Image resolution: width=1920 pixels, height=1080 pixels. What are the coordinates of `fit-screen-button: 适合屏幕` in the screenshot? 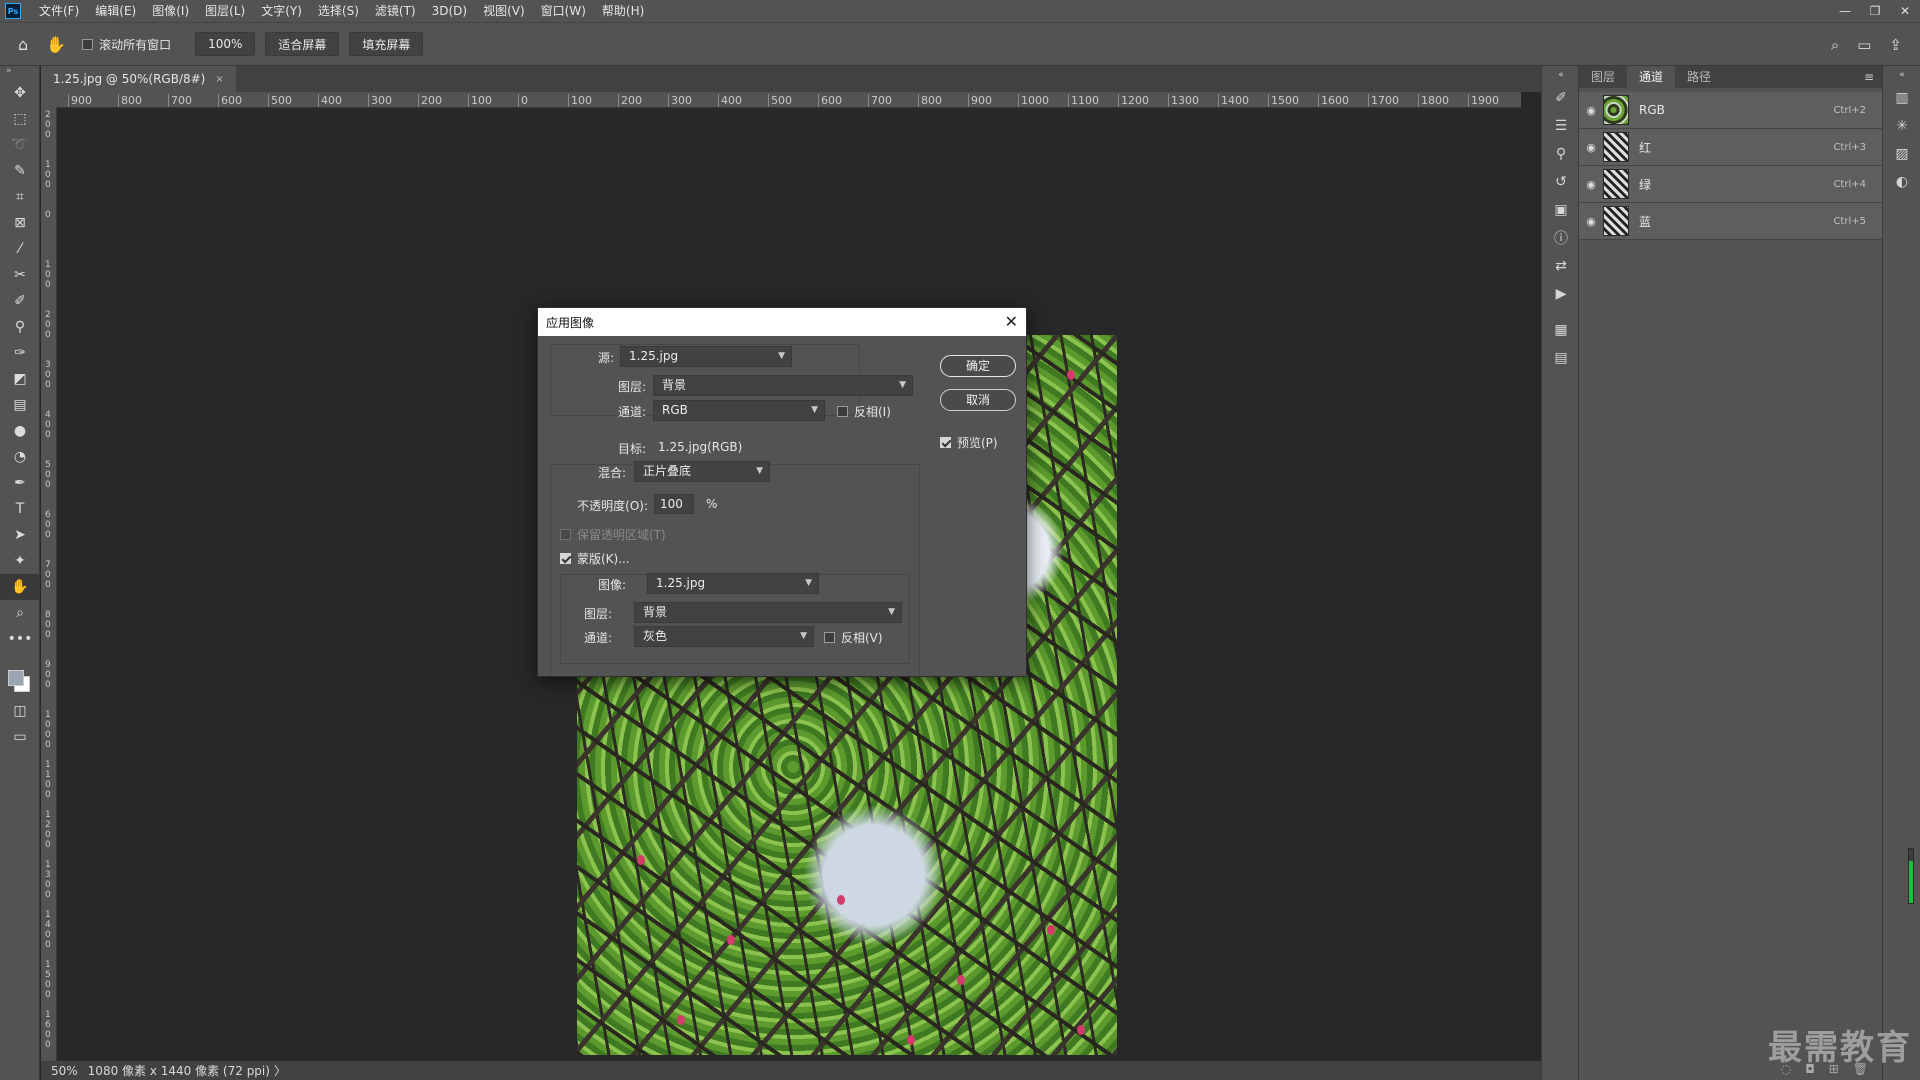 It's located at (302, 44).